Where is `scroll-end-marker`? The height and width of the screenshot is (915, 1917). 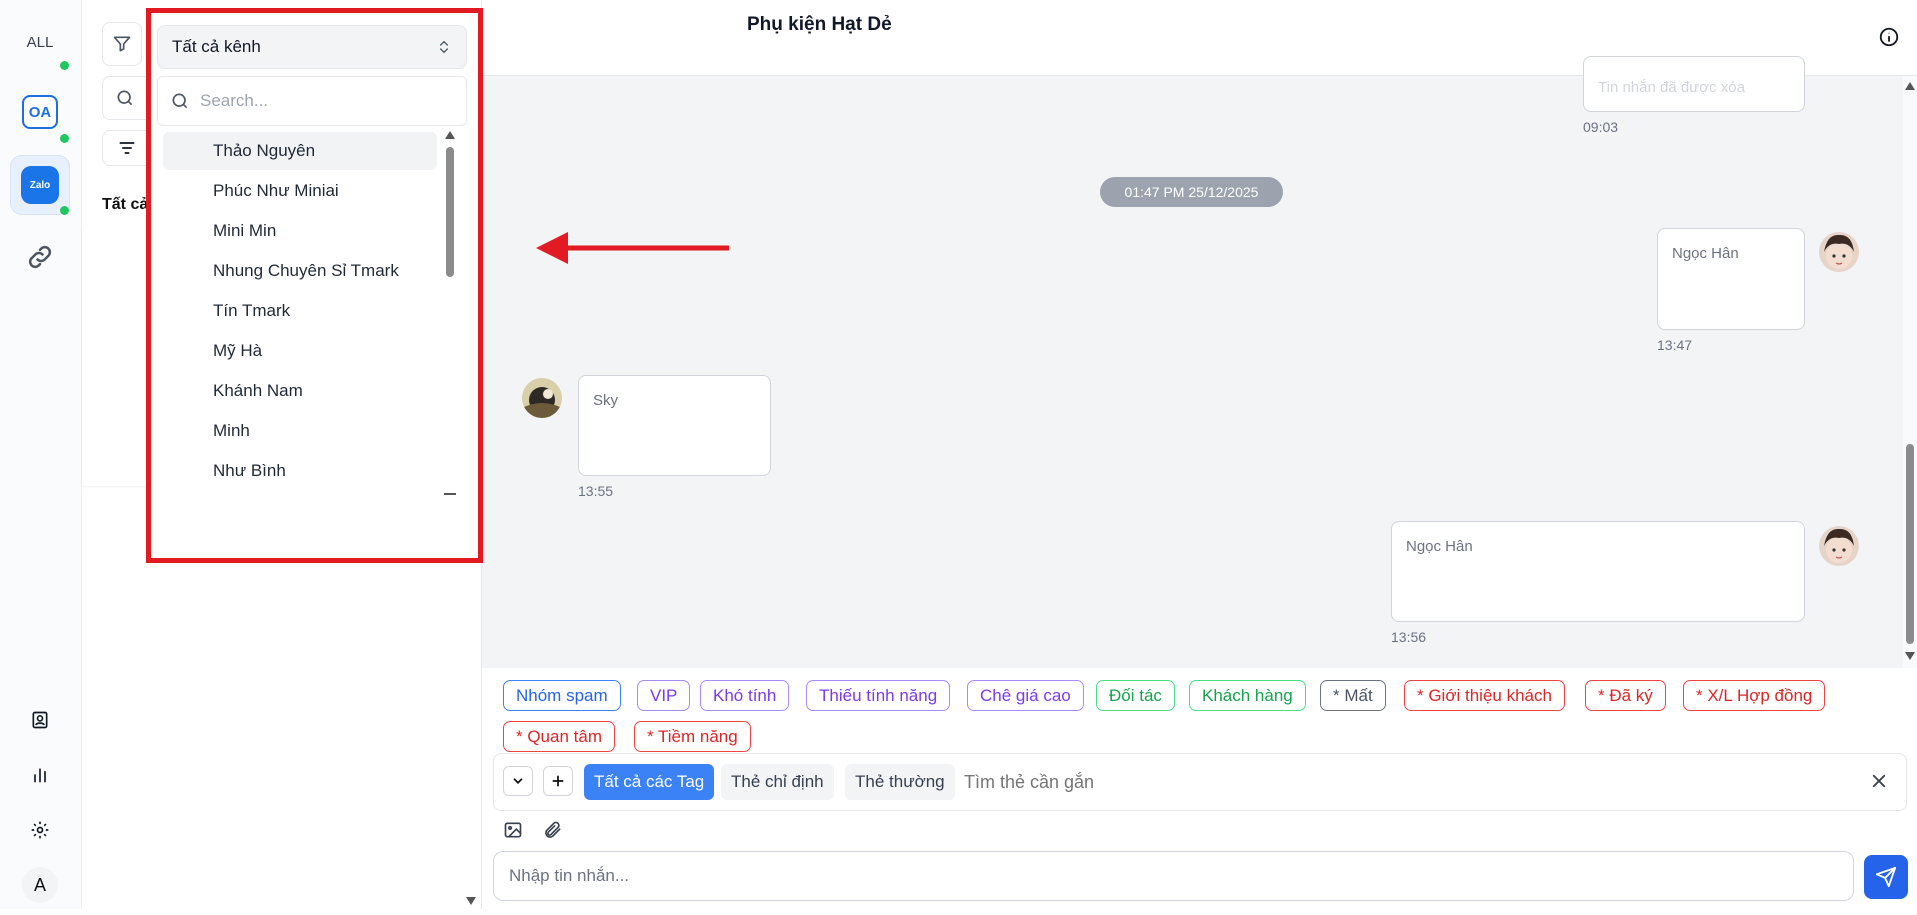 scroll-end-marker is located at coordinates (450, 494).